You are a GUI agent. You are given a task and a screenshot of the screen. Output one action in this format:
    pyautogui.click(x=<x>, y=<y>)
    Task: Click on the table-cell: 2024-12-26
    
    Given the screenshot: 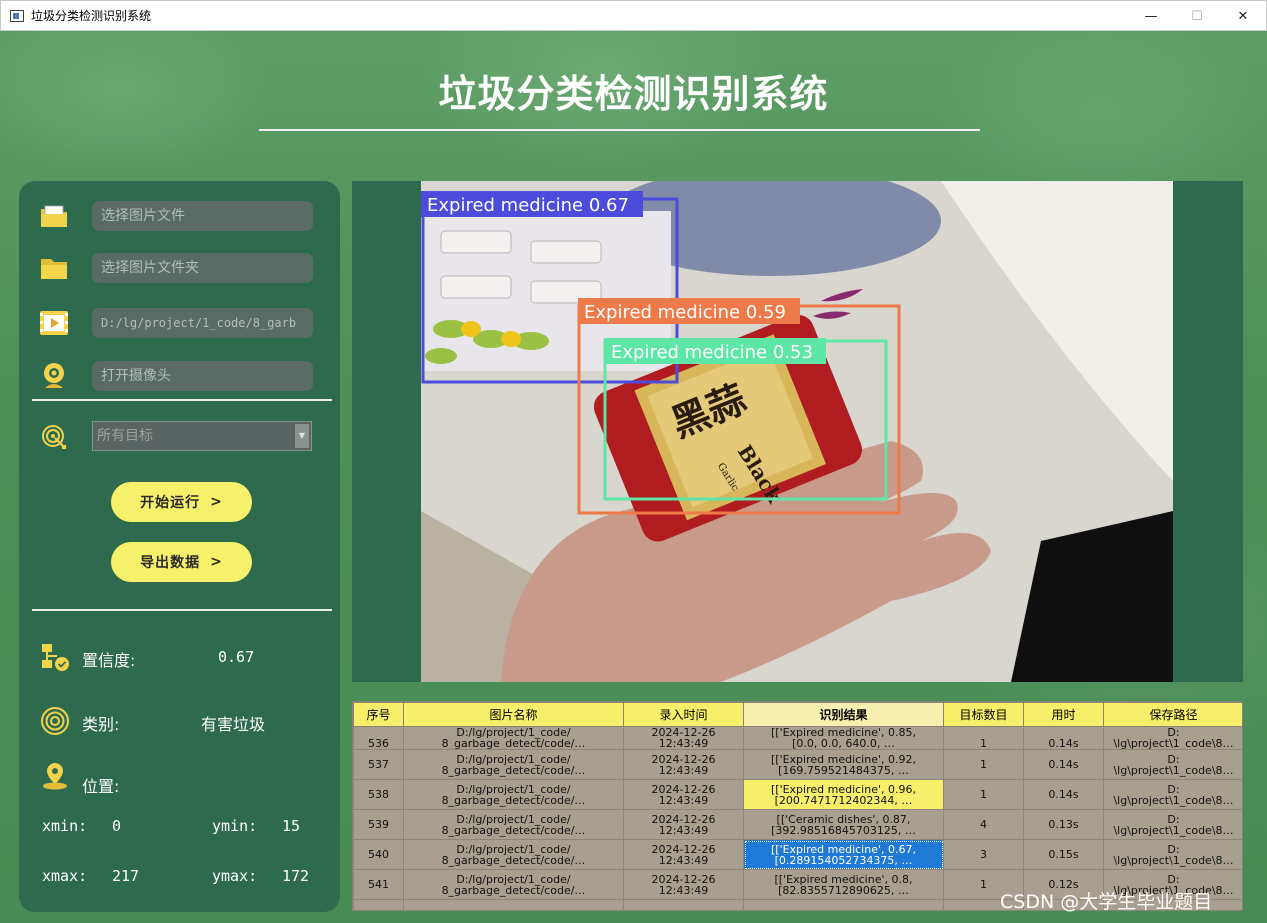 What is the action you would take?
    pyautogui.click(x=683, y=904)
    